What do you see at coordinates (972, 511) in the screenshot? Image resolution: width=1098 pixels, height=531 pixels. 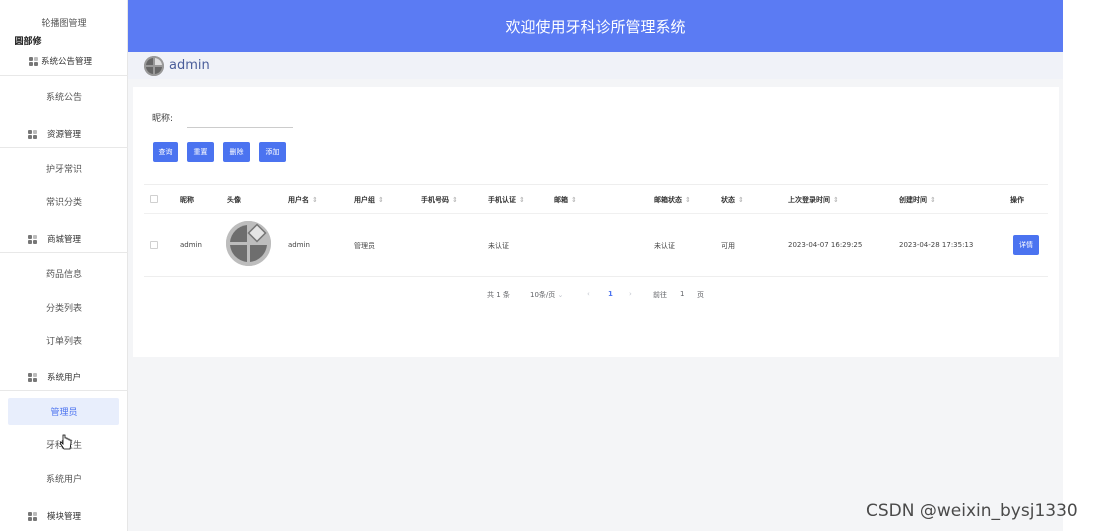 I see `watermark: CSDN @weixin_bysj1330` at bounding box center [972, 511].